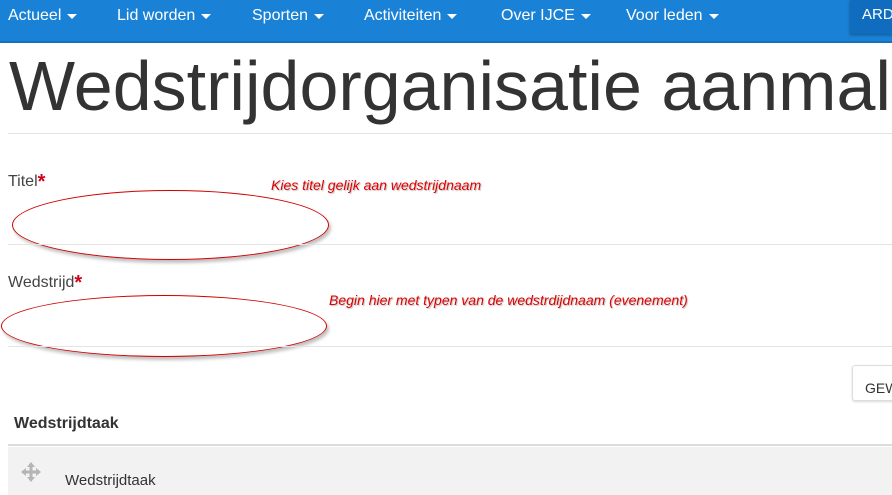  I want to click on gewicht-button: GEW, so click(872, 383).